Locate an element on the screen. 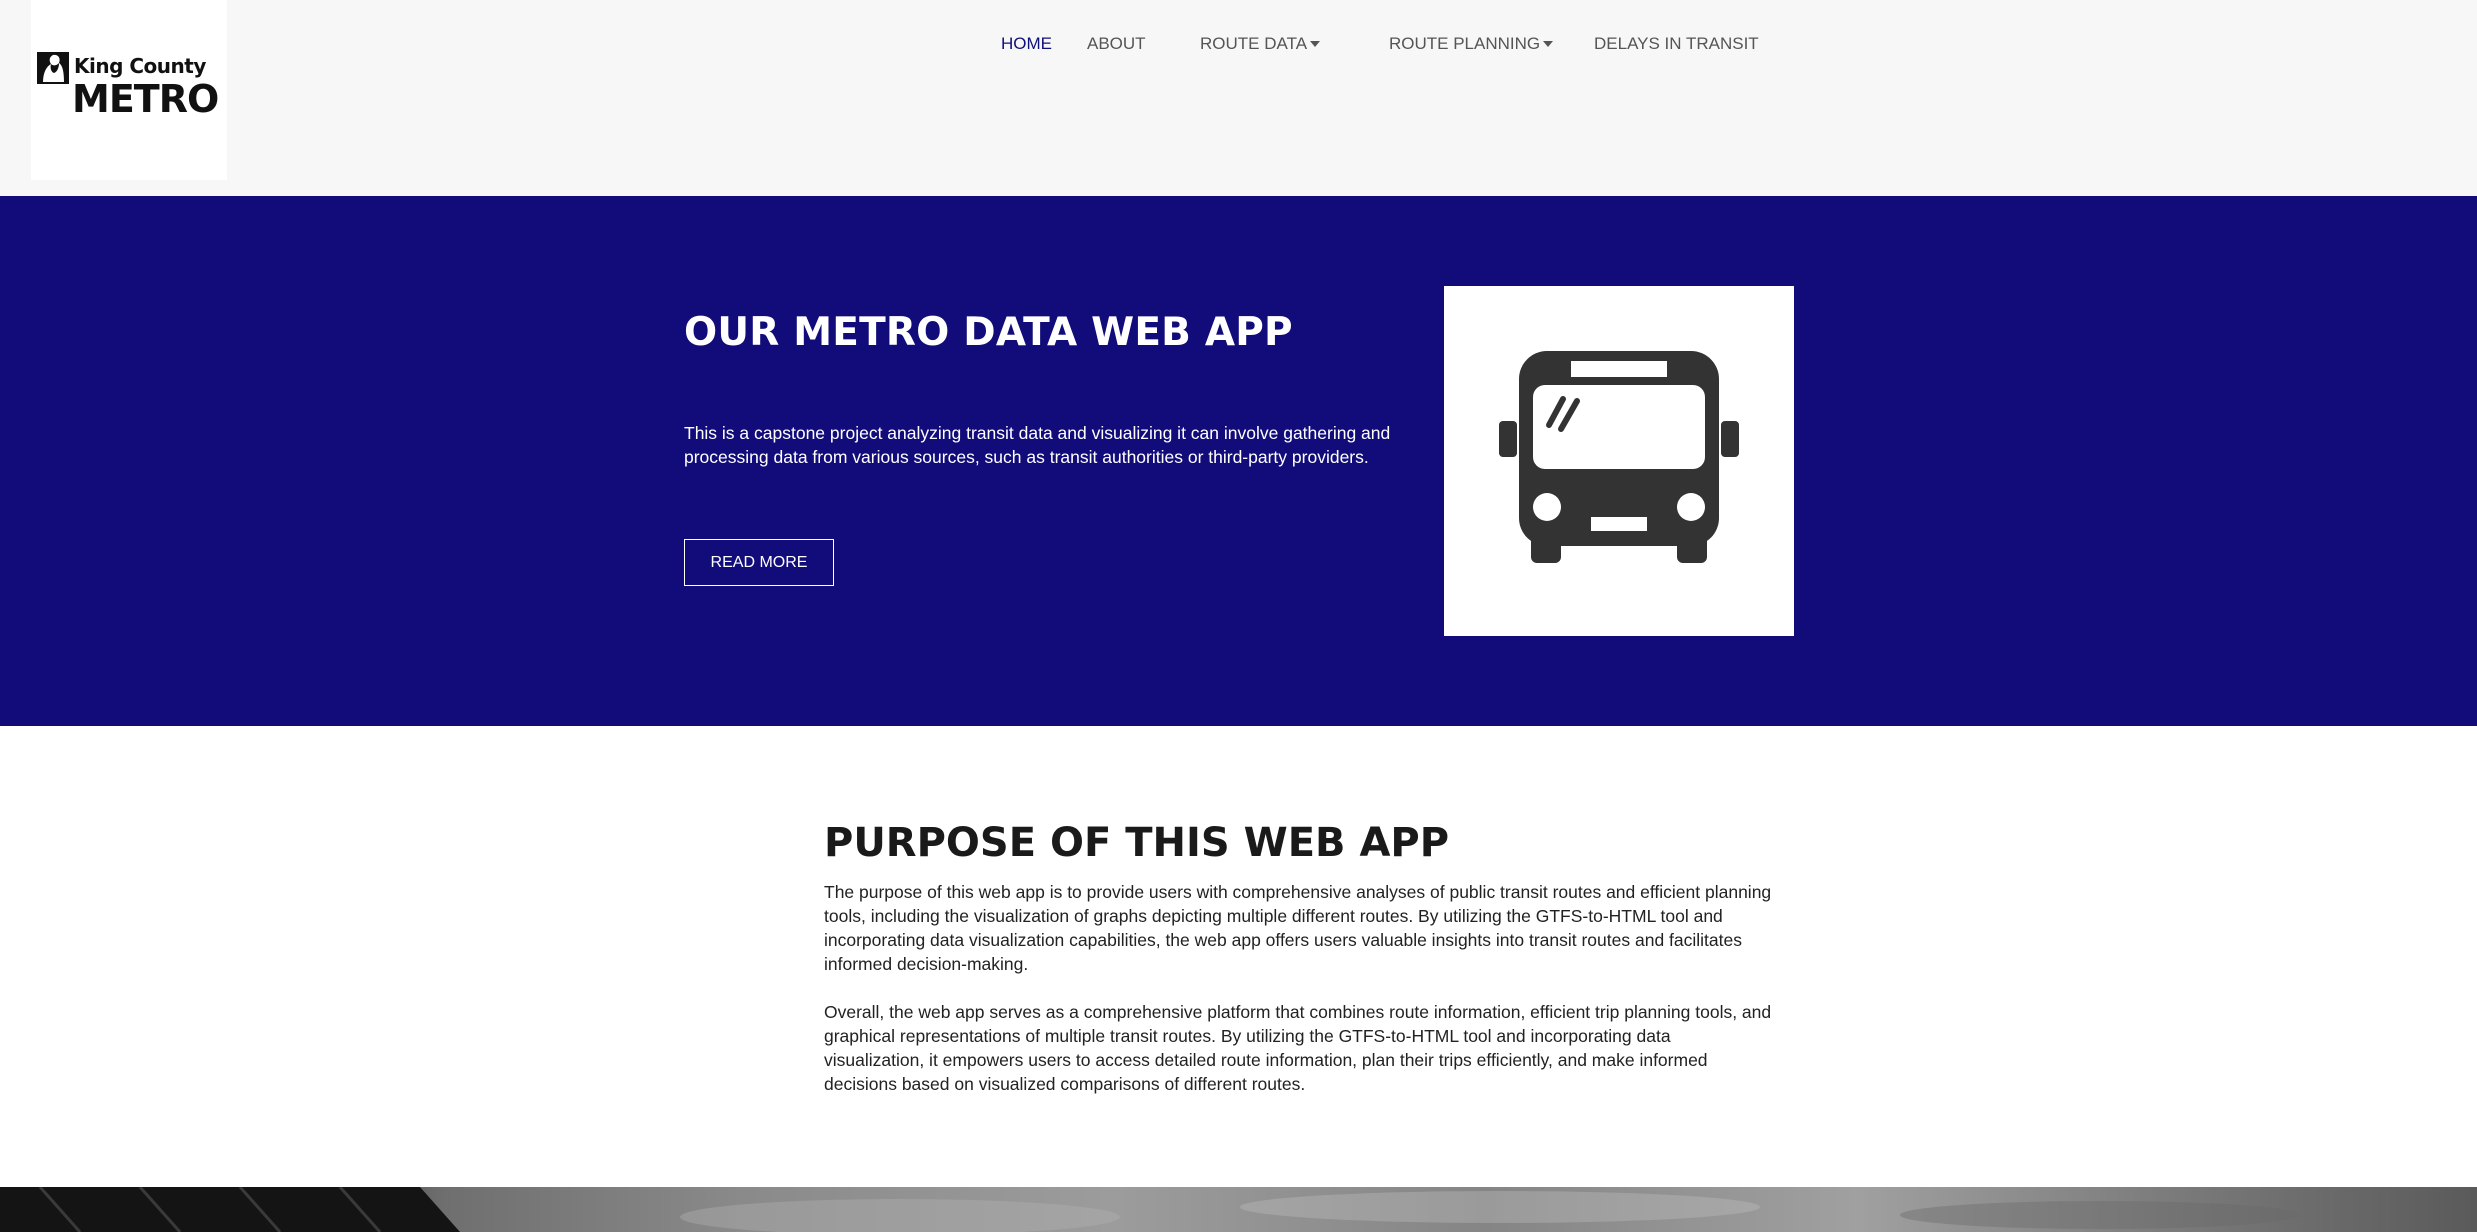  king-county-metro-logo: King County METRO is located at coordinates (129, 90).